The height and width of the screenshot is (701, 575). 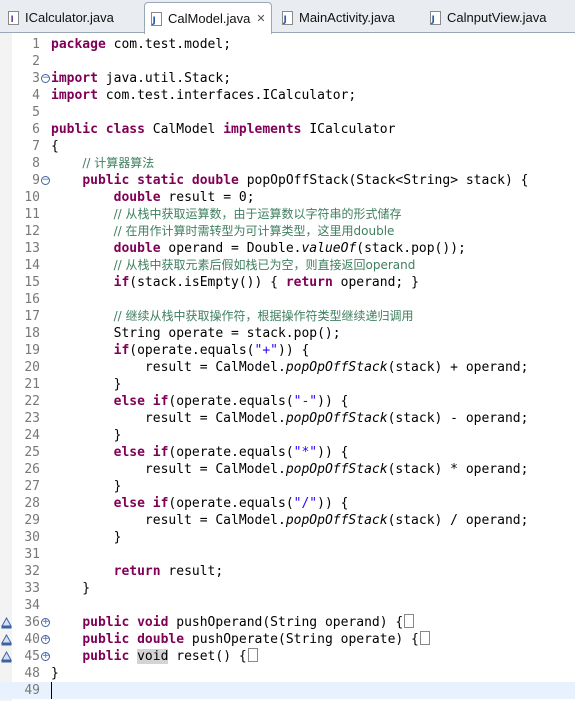 I want to click on code-line: 14 // 从栈中获取元素后假如栈已为空，则直接返回operand, so click(x=287, y=265).